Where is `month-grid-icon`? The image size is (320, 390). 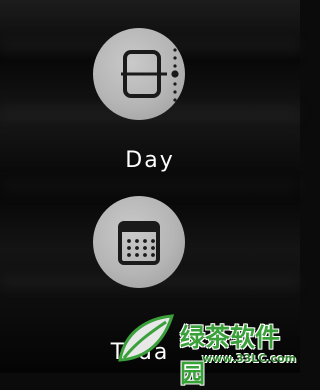 month-grid-icon is located at coordinates (139, 243).